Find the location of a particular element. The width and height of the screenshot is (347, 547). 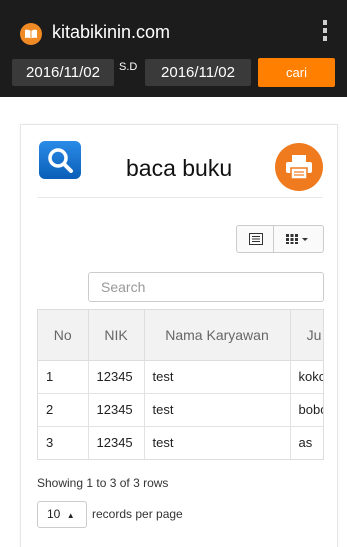

table-cell: 2 is located at coordinates (63, 409).